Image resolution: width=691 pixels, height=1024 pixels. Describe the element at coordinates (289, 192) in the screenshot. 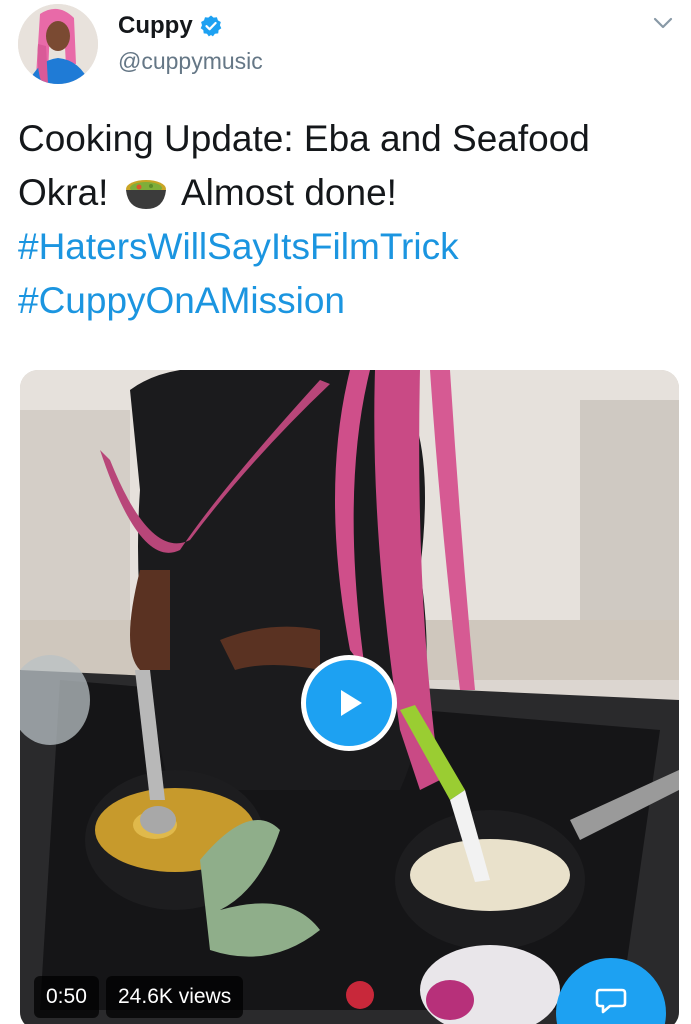

I see `tweet-line-2-end: Almost done!` at that location.